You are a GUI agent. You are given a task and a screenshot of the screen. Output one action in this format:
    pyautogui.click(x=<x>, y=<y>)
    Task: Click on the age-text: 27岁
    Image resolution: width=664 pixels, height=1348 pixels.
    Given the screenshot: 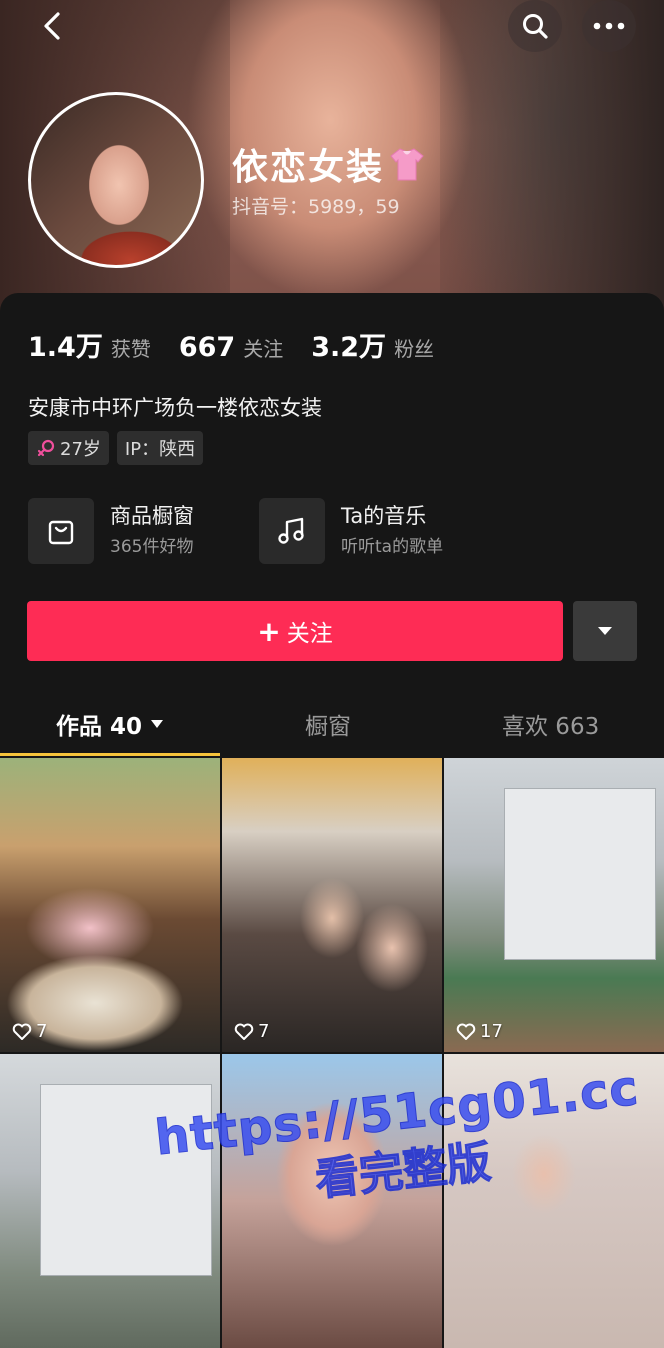 What is the action you would take?
    pyautogui.click(x=80, y=449)
    